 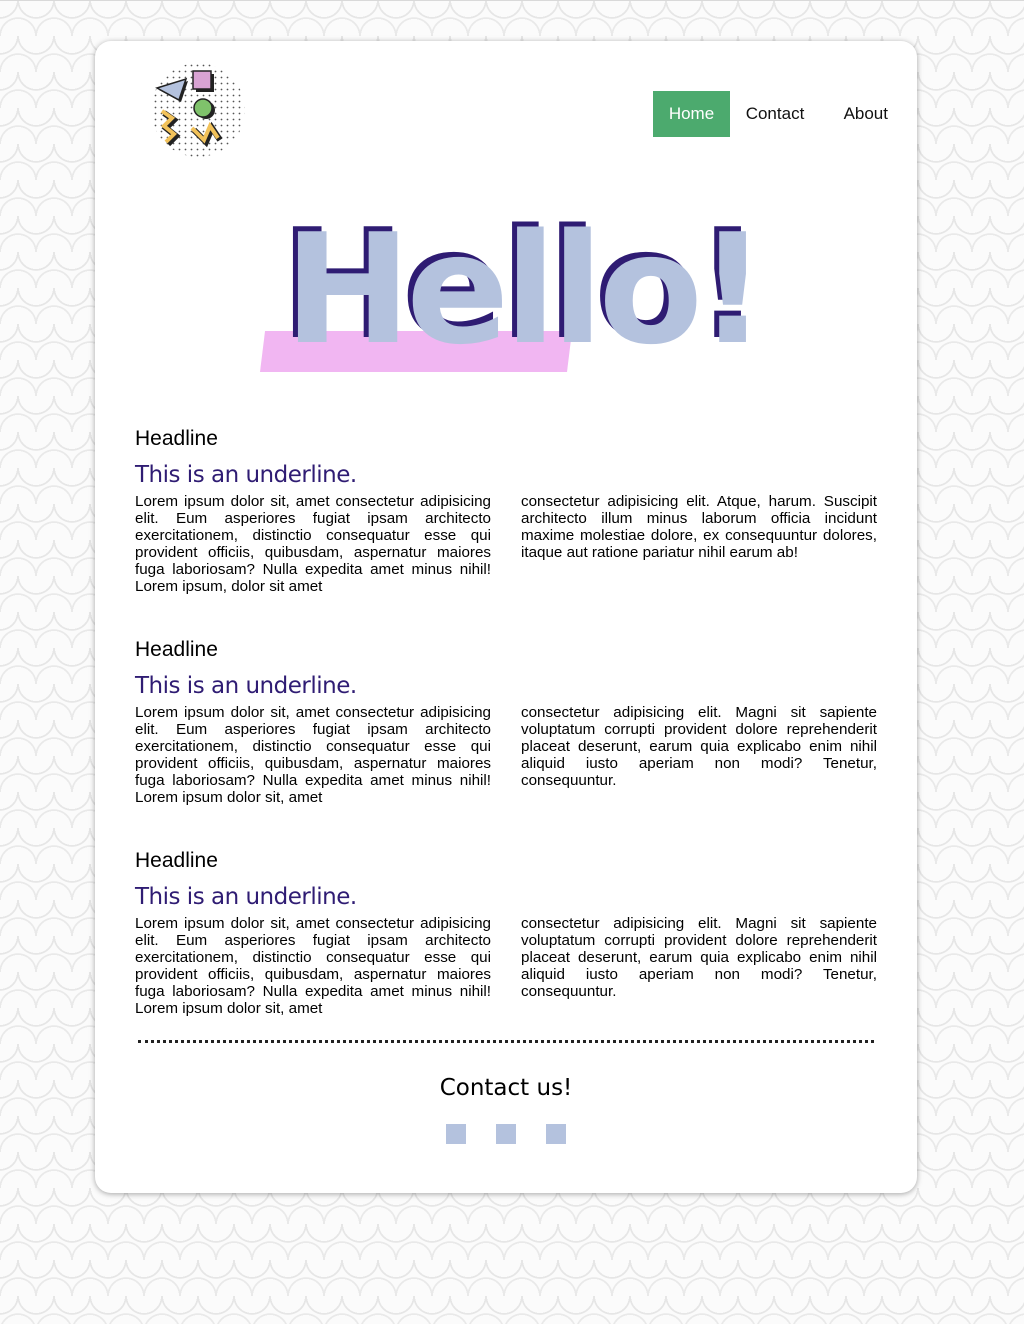 I want to click on main-nav: Home Contact About, so click(x=770, y=114).